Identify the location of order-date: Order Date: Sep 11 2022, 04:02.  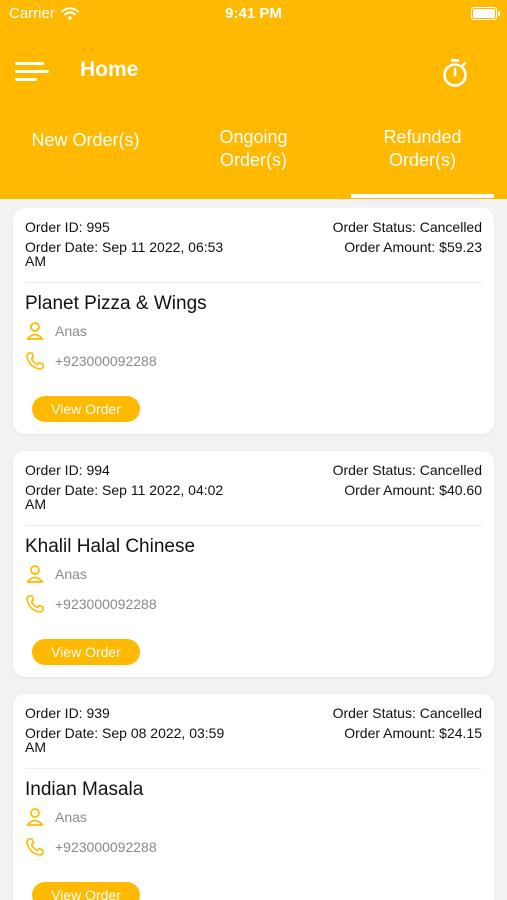
(124, 490).